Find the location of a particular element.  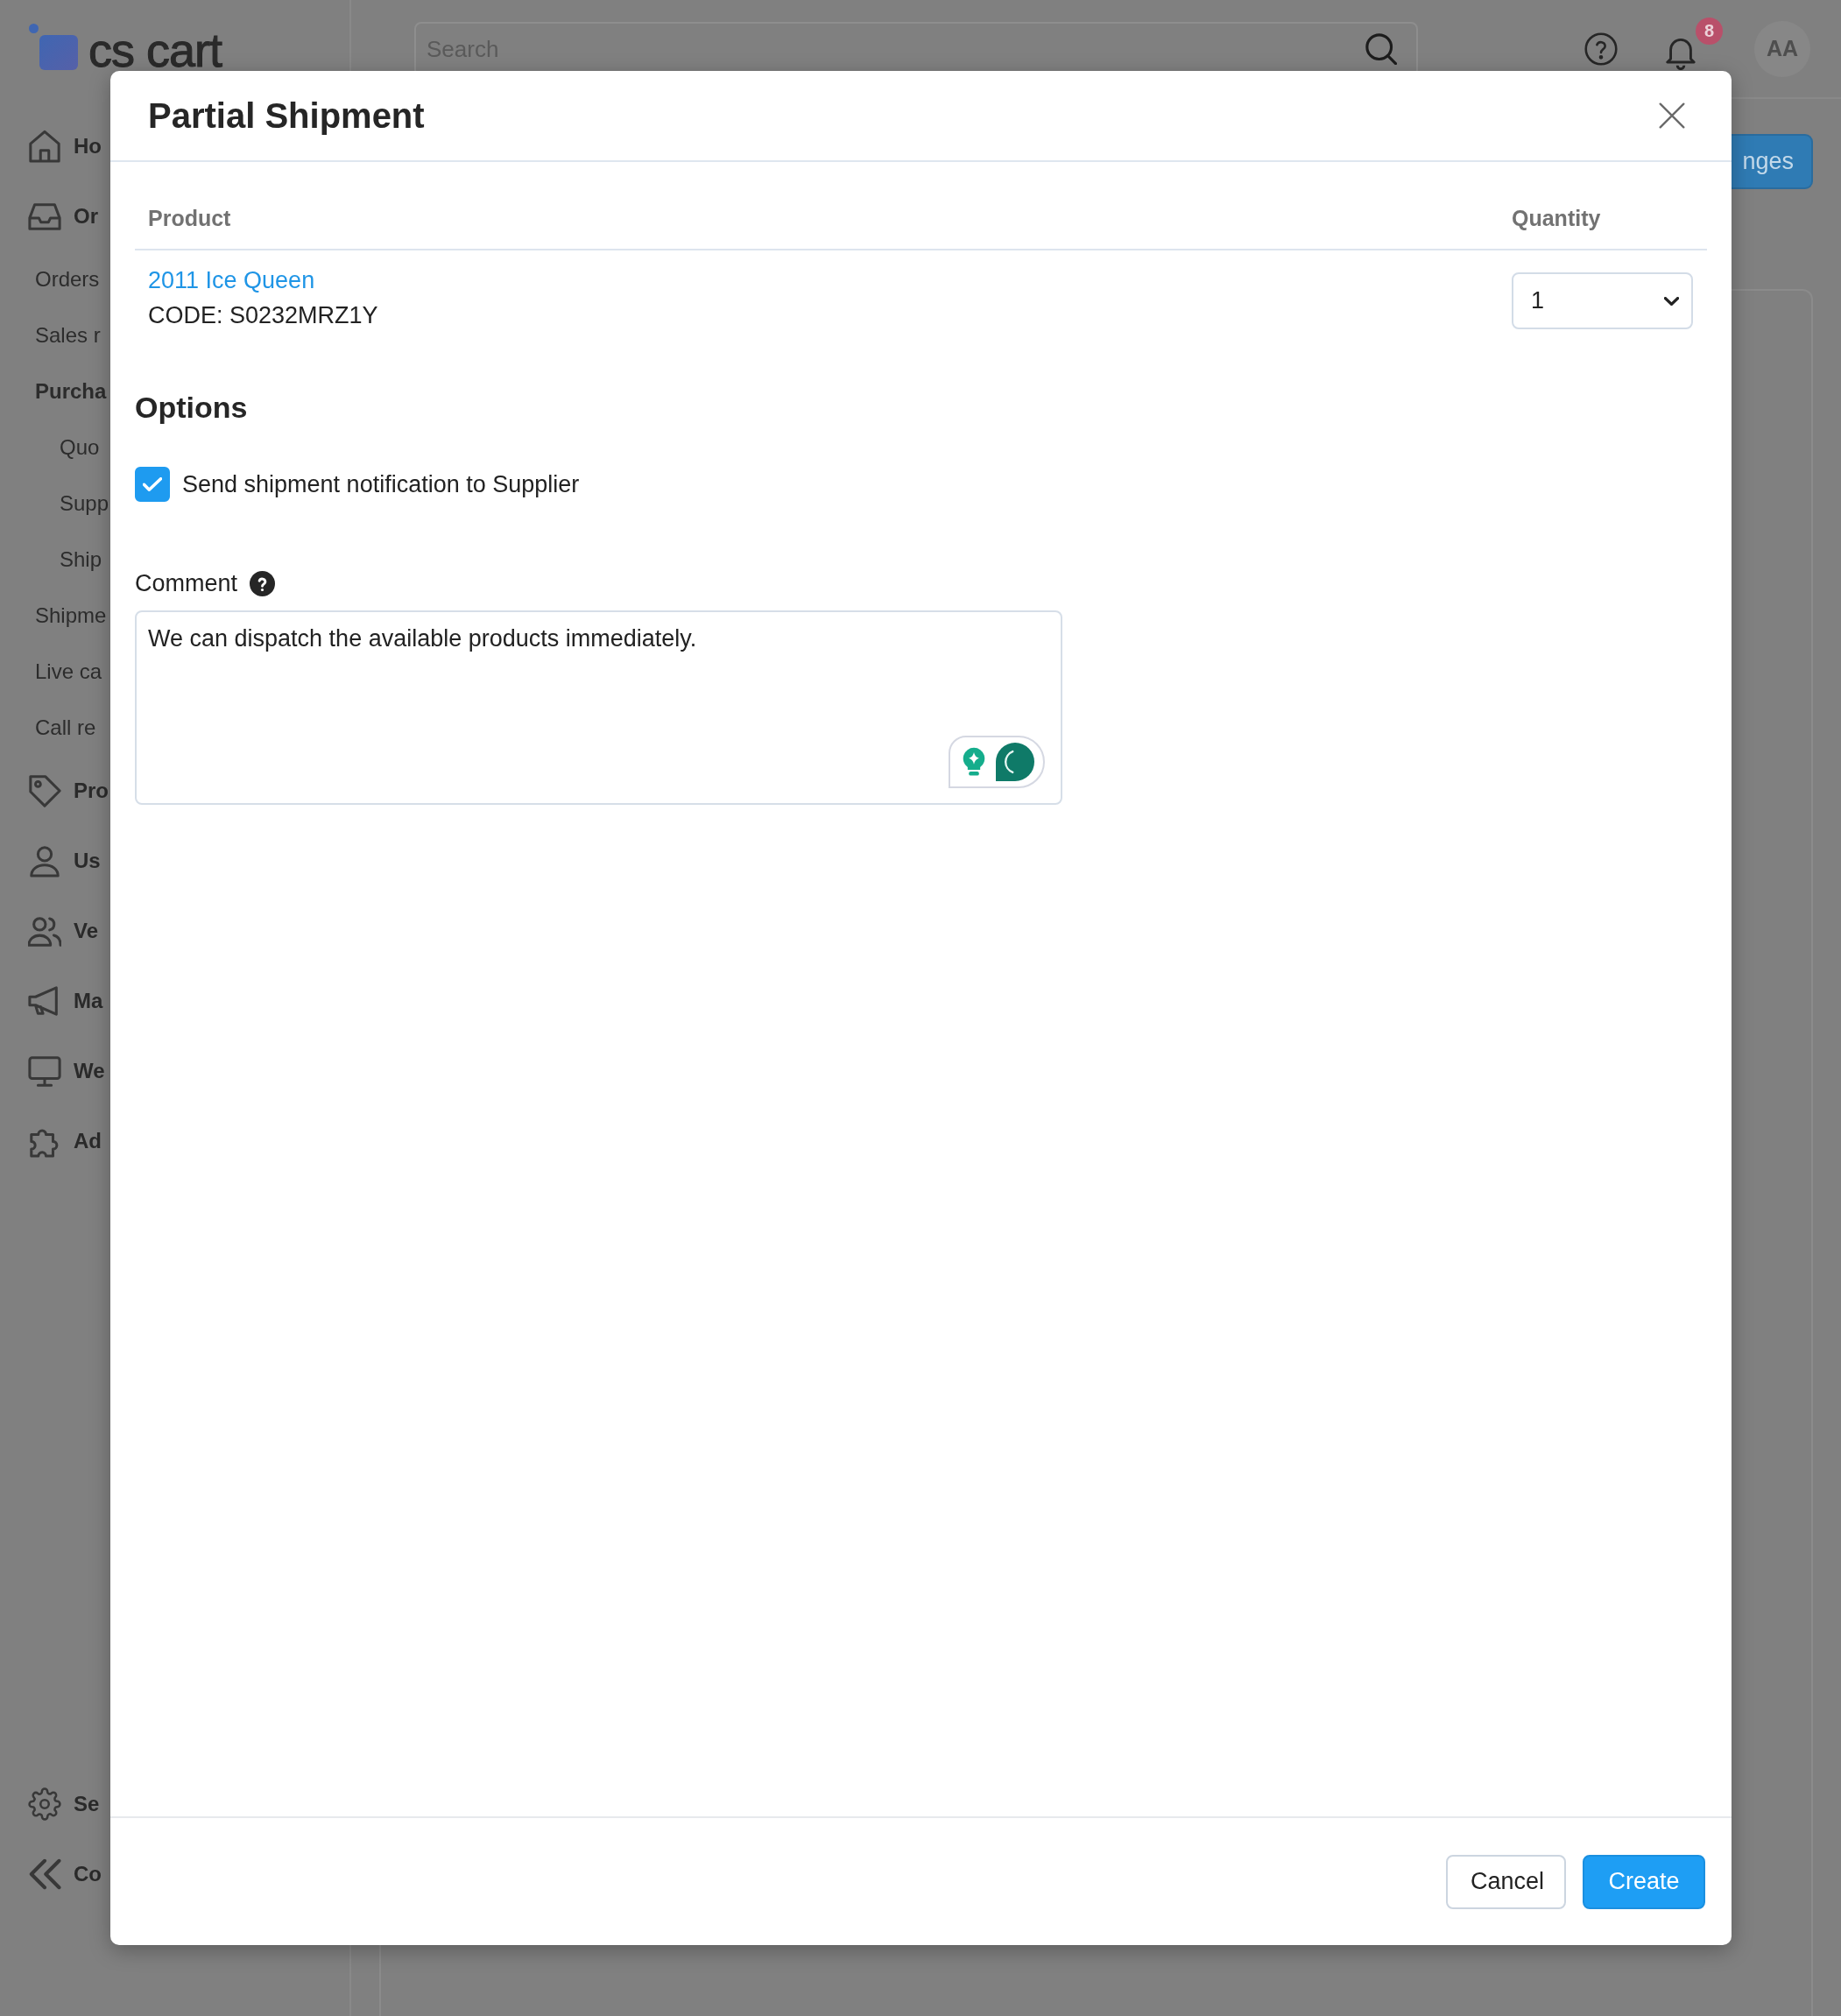

comment-field: We can dispatch the available products immediately. is located at coordinates (598, 707).